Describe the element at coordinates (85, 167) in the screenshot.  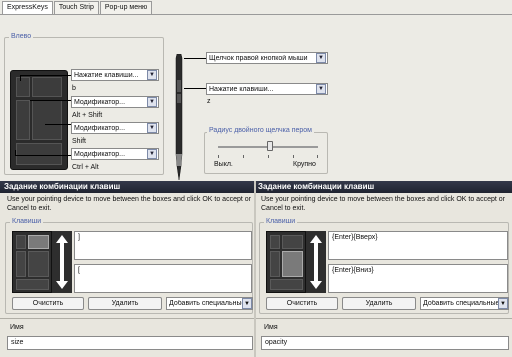
I see `expresskey-4-caption: Ctrl + Alt` at that location.